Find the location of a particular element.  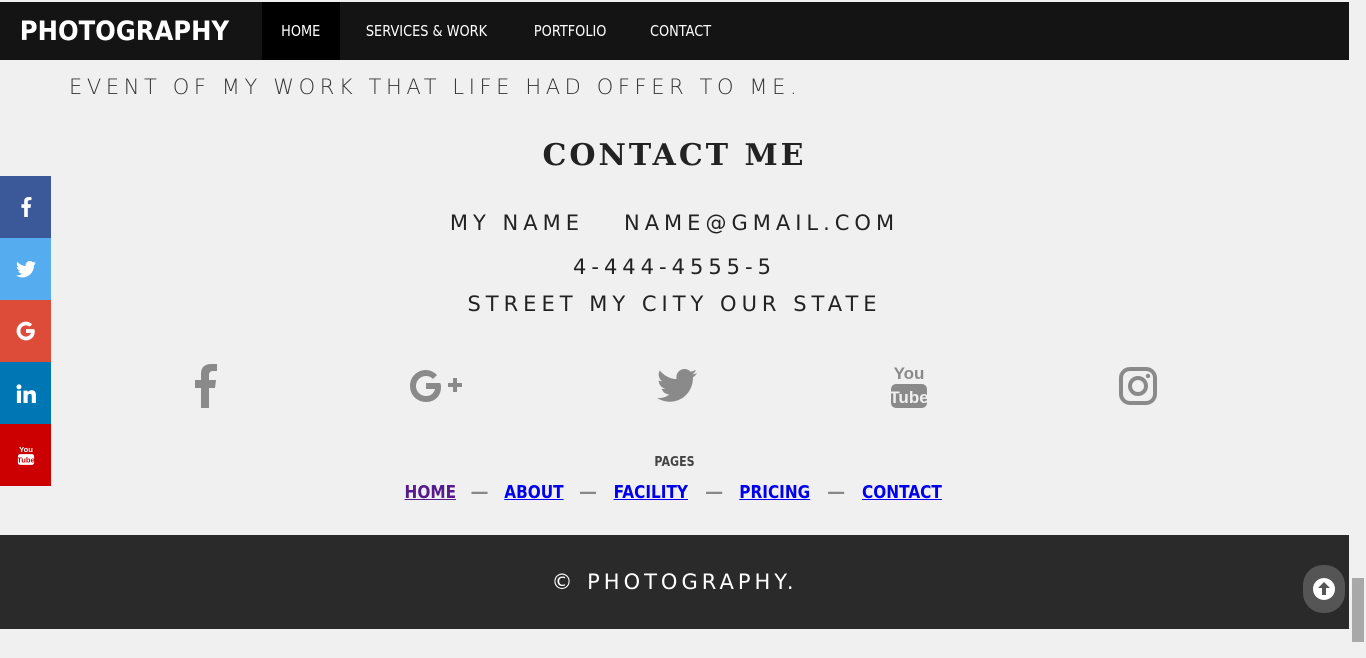

nav-home: HOME is located at coordinates (301, 31).